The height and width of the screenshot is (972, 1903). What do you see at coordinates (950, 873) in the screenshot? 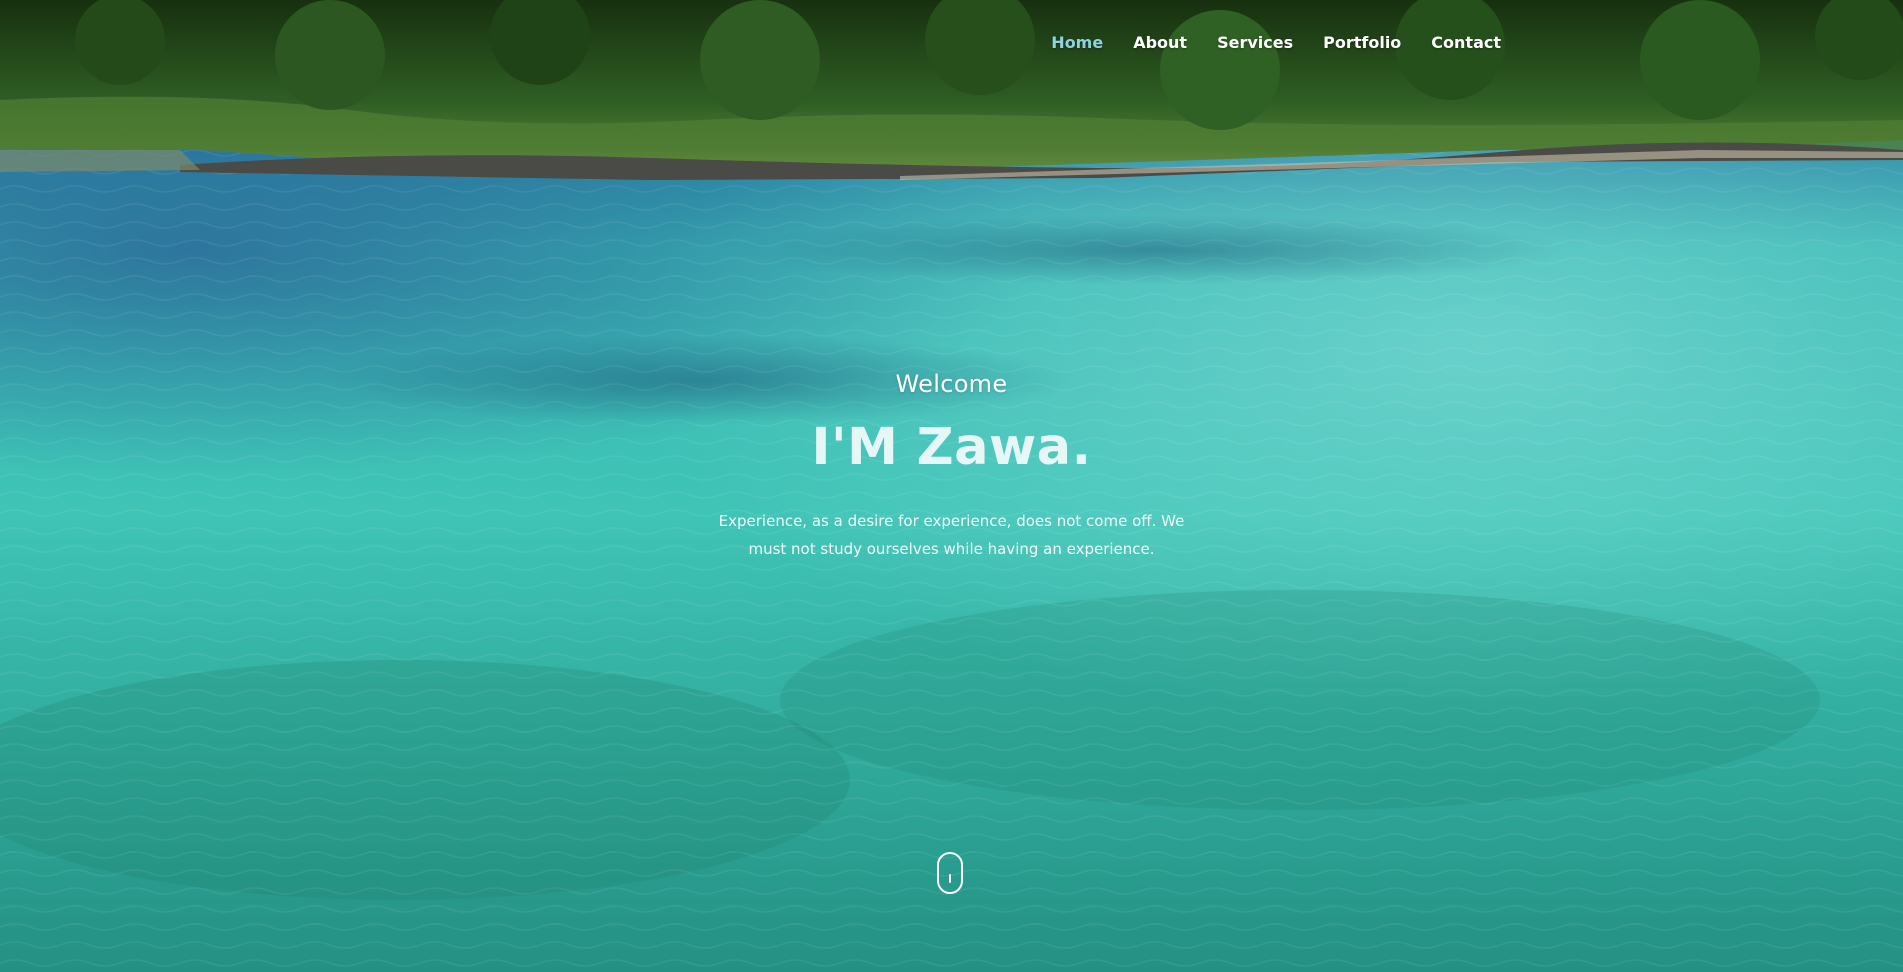
I see `mouse-scroll-icon` at bounding box center [950, 873].